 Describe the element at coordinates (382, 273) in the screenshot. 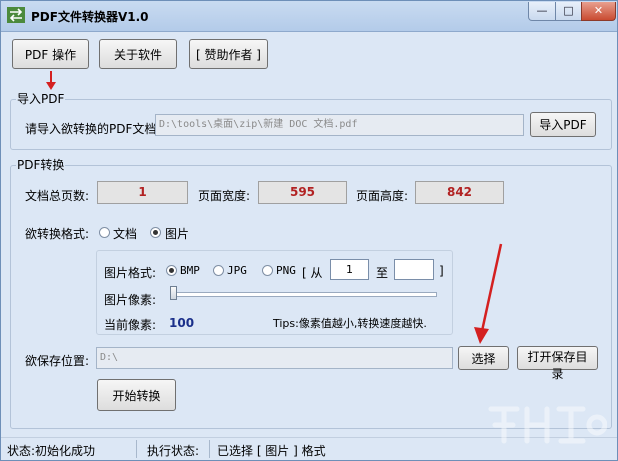

I see `range-to-label: 至` at that location.